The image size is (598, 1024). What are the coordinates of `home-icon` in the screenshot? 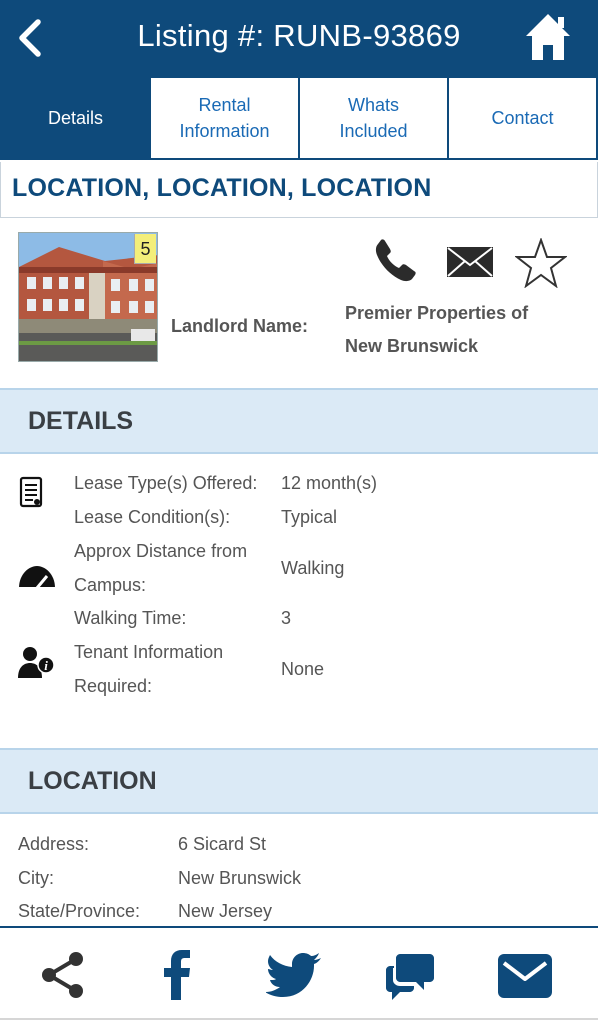 It's located at (548, 37).